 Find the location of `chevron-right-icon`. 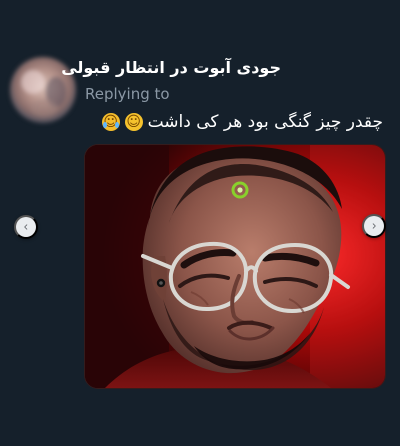

chevron-right-icon is located at coordinates (374, 226).